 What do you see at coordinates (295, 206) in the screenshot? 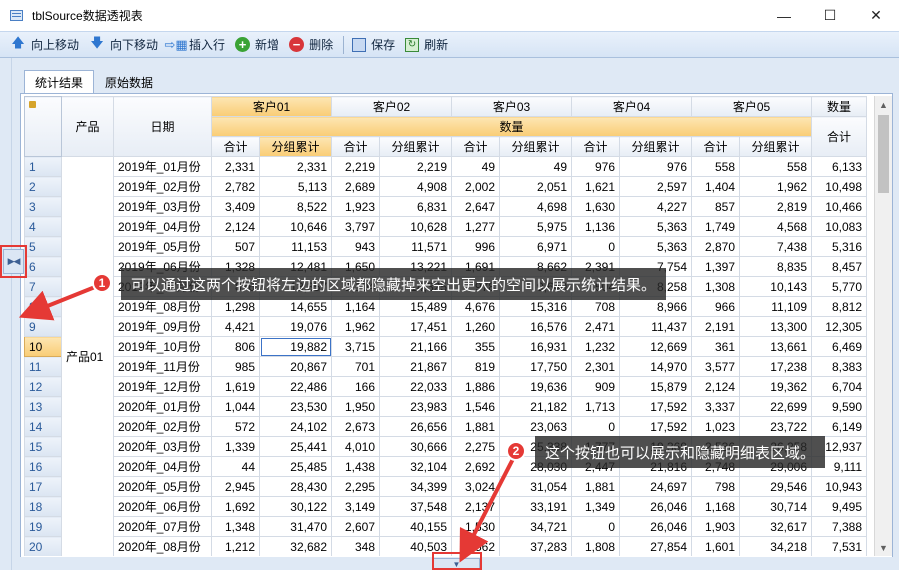
I see `value-cell: 8,522` at bounding box center [295, 206].